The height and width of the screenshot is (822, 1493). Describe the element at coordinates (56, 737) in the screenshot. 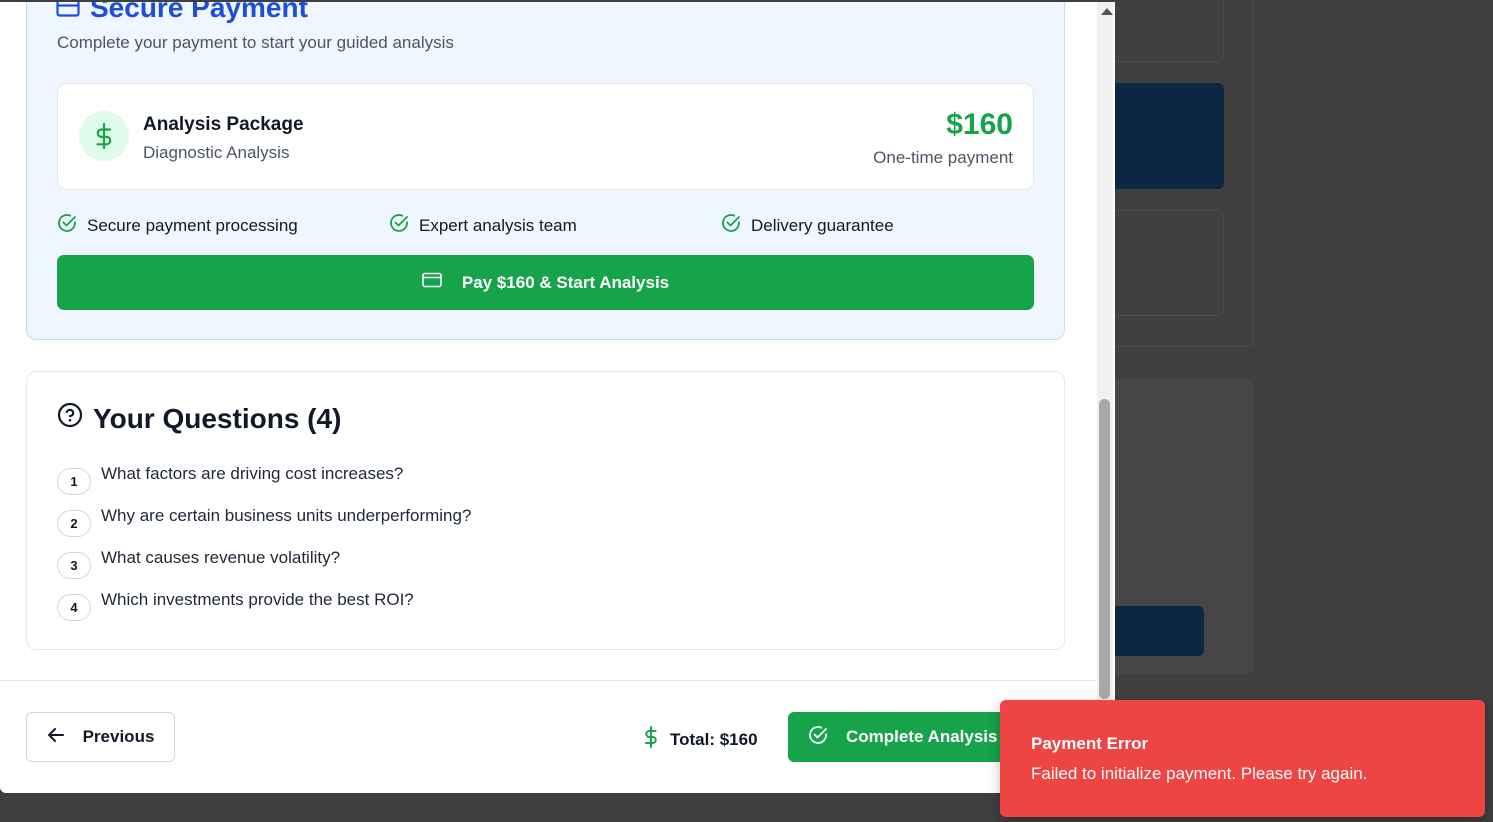

I see `arrow-left-icon` at that location.